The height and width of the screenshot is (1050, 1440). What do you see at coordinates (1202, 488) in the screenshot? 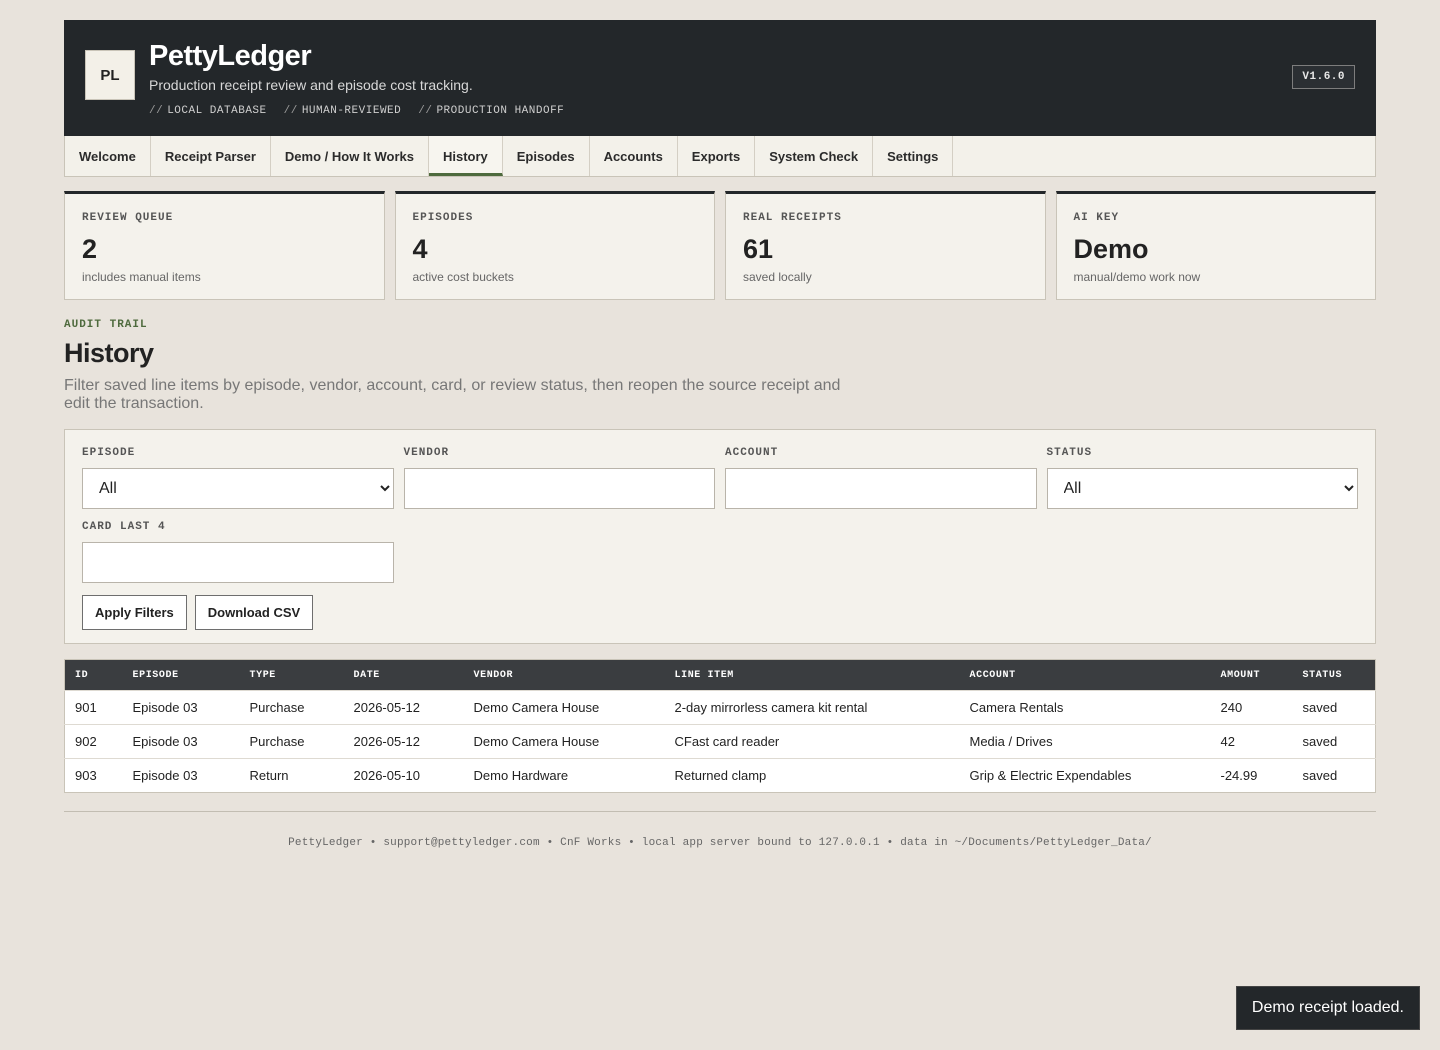
I see `status-select: All` at bounding box center [1202, 488].